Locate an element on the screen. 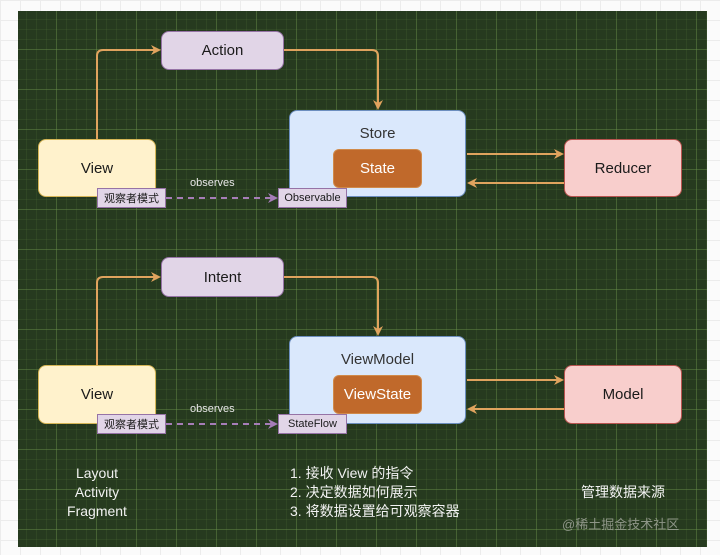 This screenshot has height=555, width=720. duty-item: 3. 将数据设置给可观察容器 is located at coordinates (375, 511).